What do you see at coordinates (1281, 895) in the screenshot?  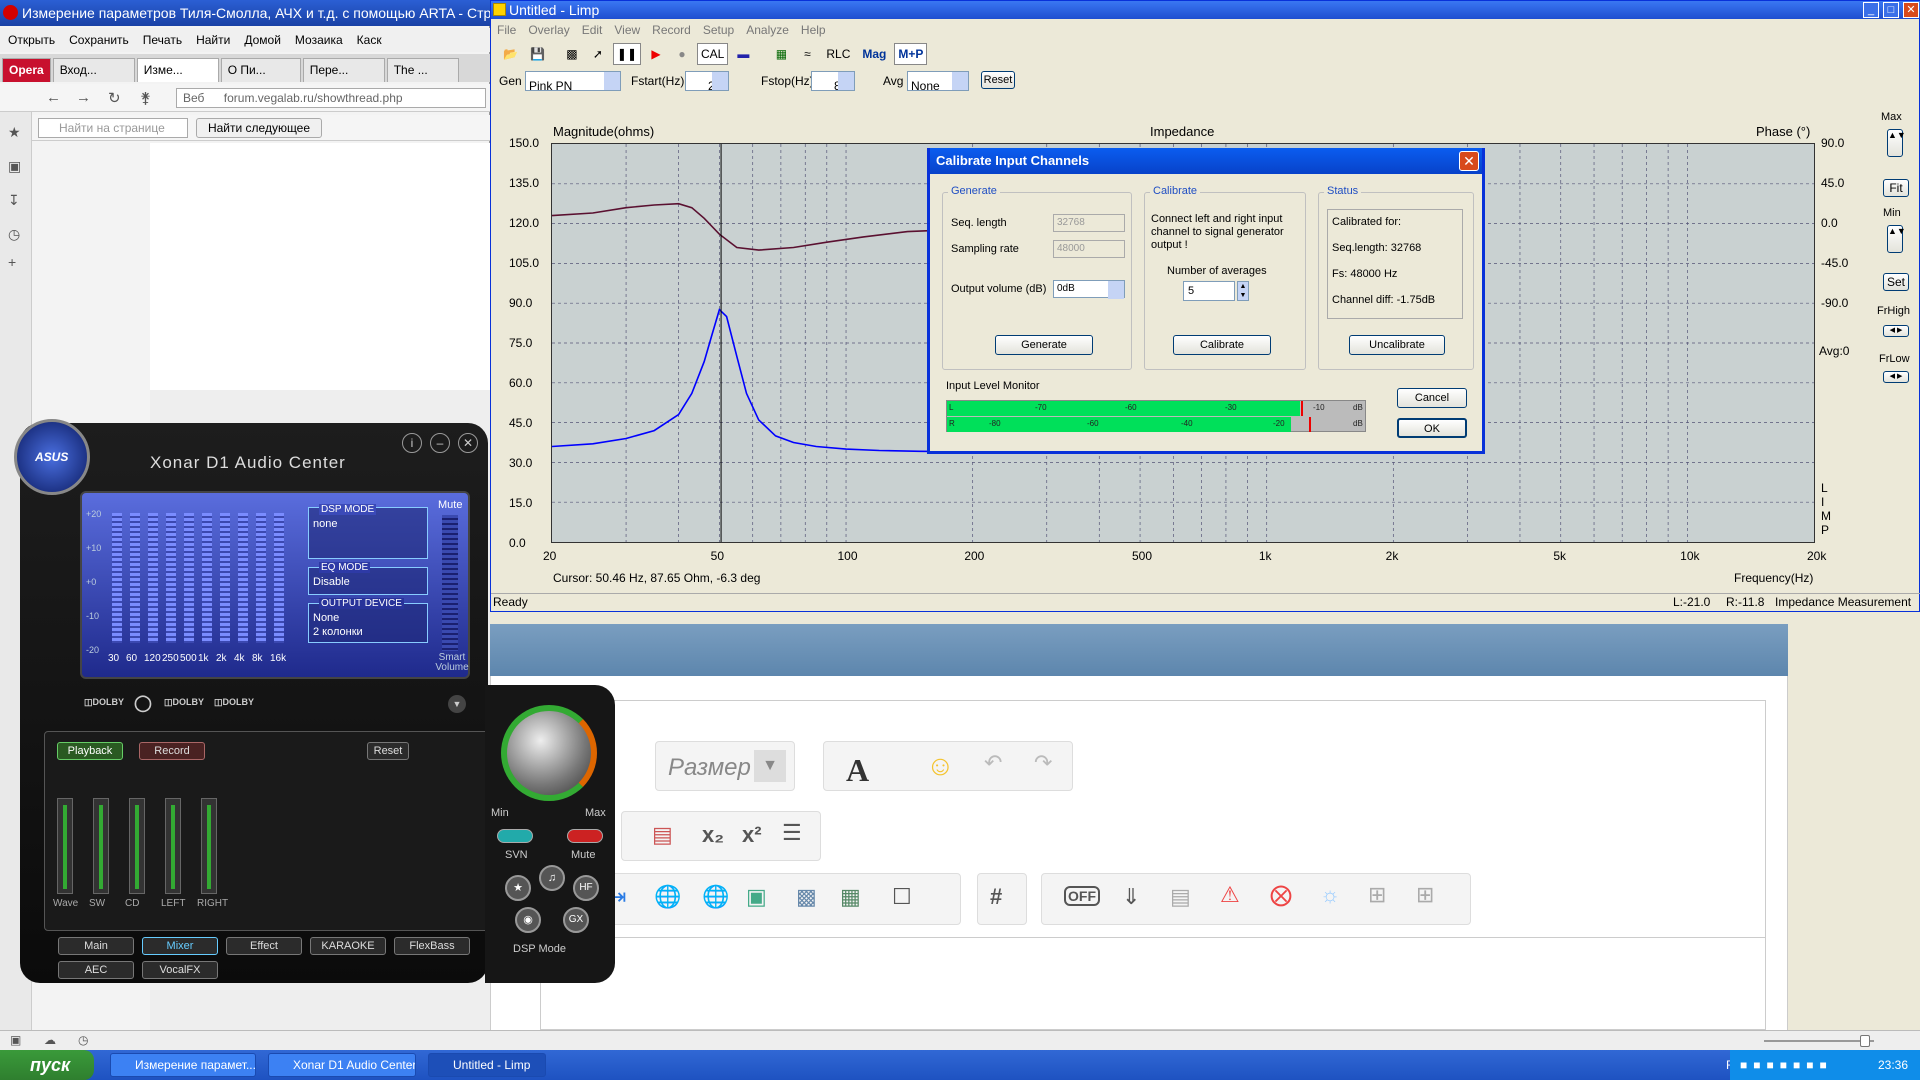 I see `error-icon: ⨂` at bounding box center [1281, 895].